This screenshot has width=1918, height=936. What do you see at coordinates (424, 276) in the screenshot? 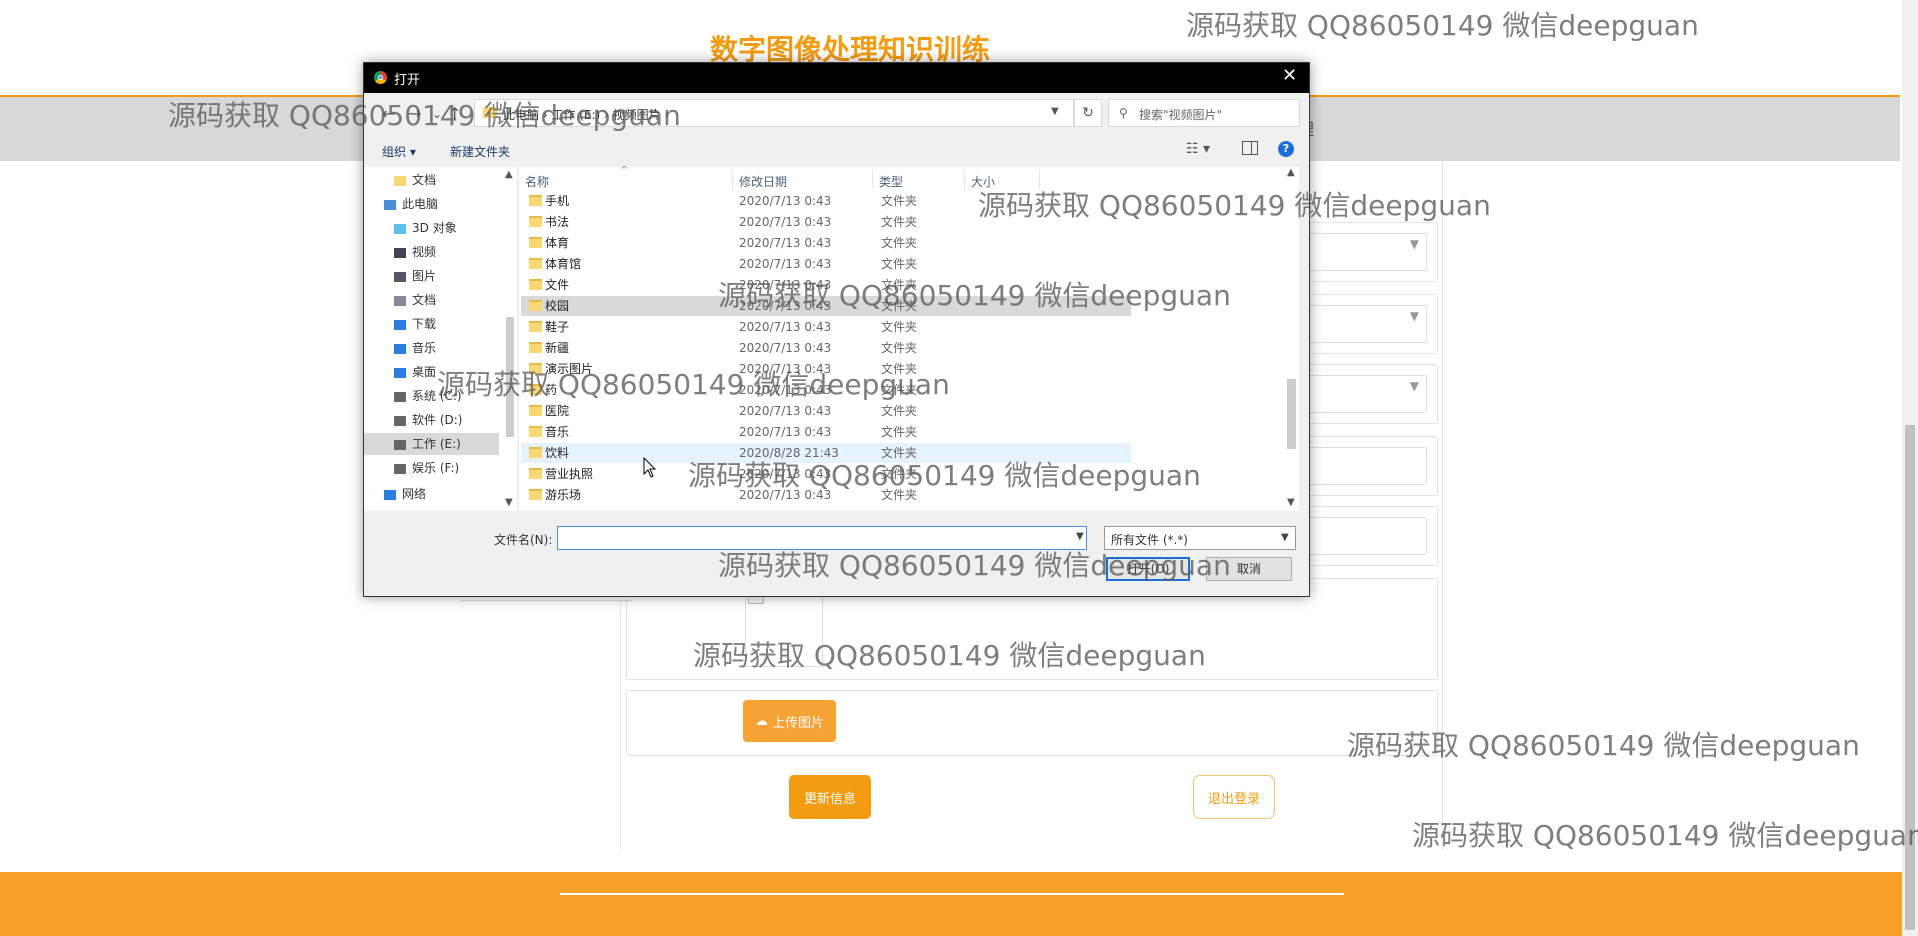
I see `nav-item-label: 图片` at bounding box center [424, 276].